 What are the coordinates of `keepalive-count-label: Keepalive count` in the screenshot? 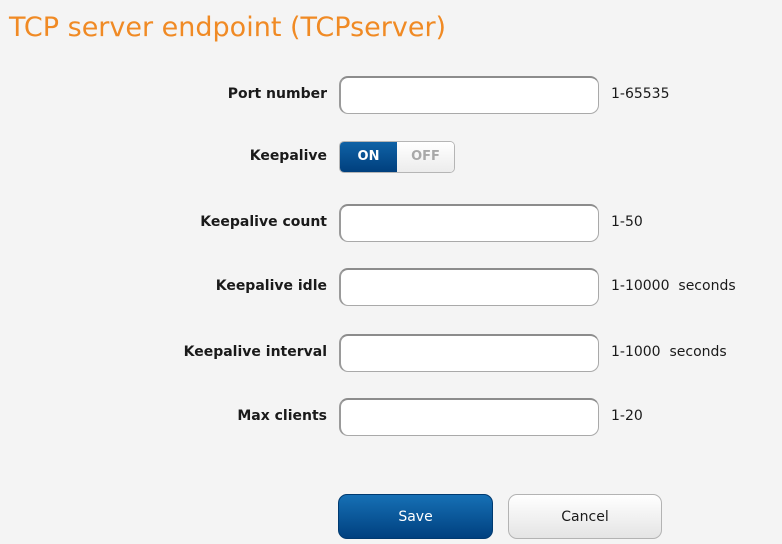 It's located at (263, 222).